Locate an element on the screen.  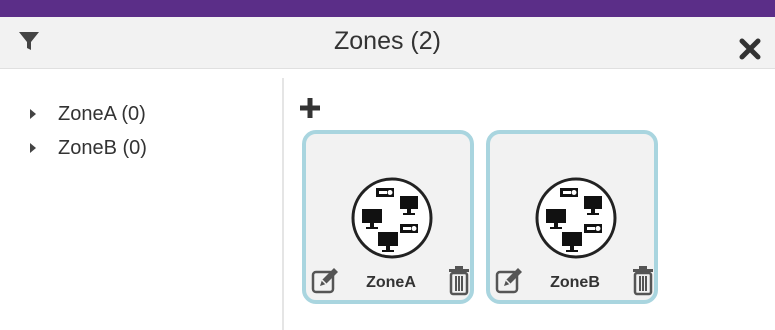
tree-item-zoneb: ZoneB (0) is located at coordinates (86, 148).